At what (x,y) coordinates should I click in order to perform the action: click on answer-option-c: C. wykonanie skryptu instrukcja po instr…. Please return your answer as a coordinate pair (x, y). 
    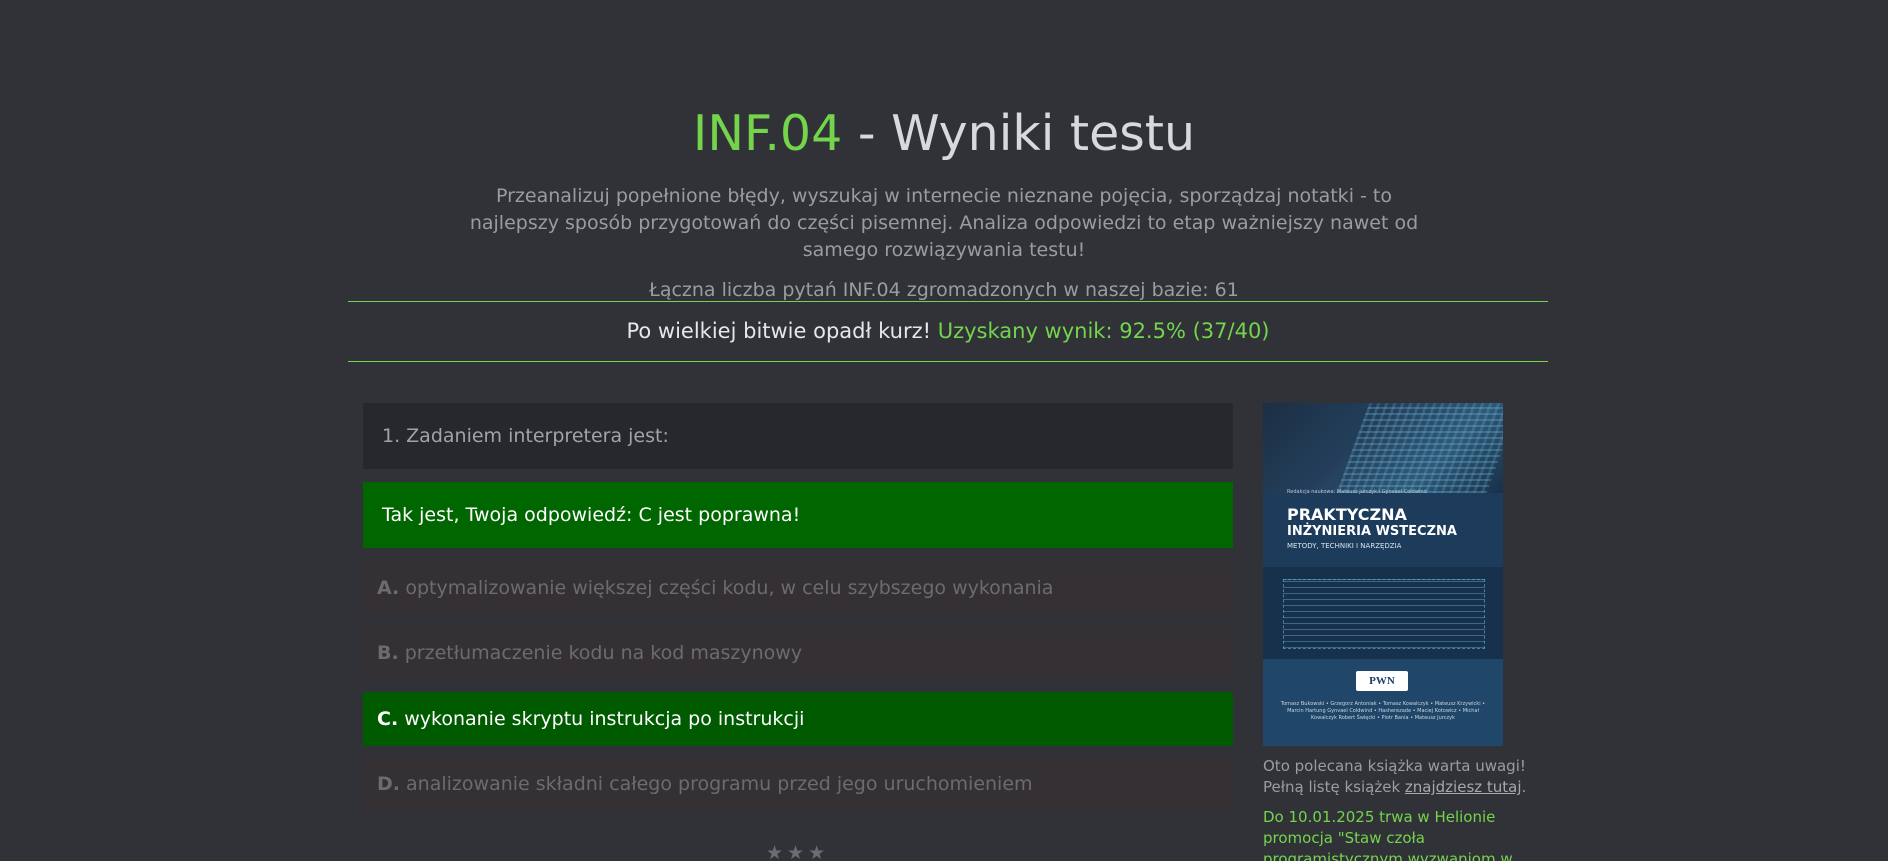
    Looking at the image, I should click on (798, 719).